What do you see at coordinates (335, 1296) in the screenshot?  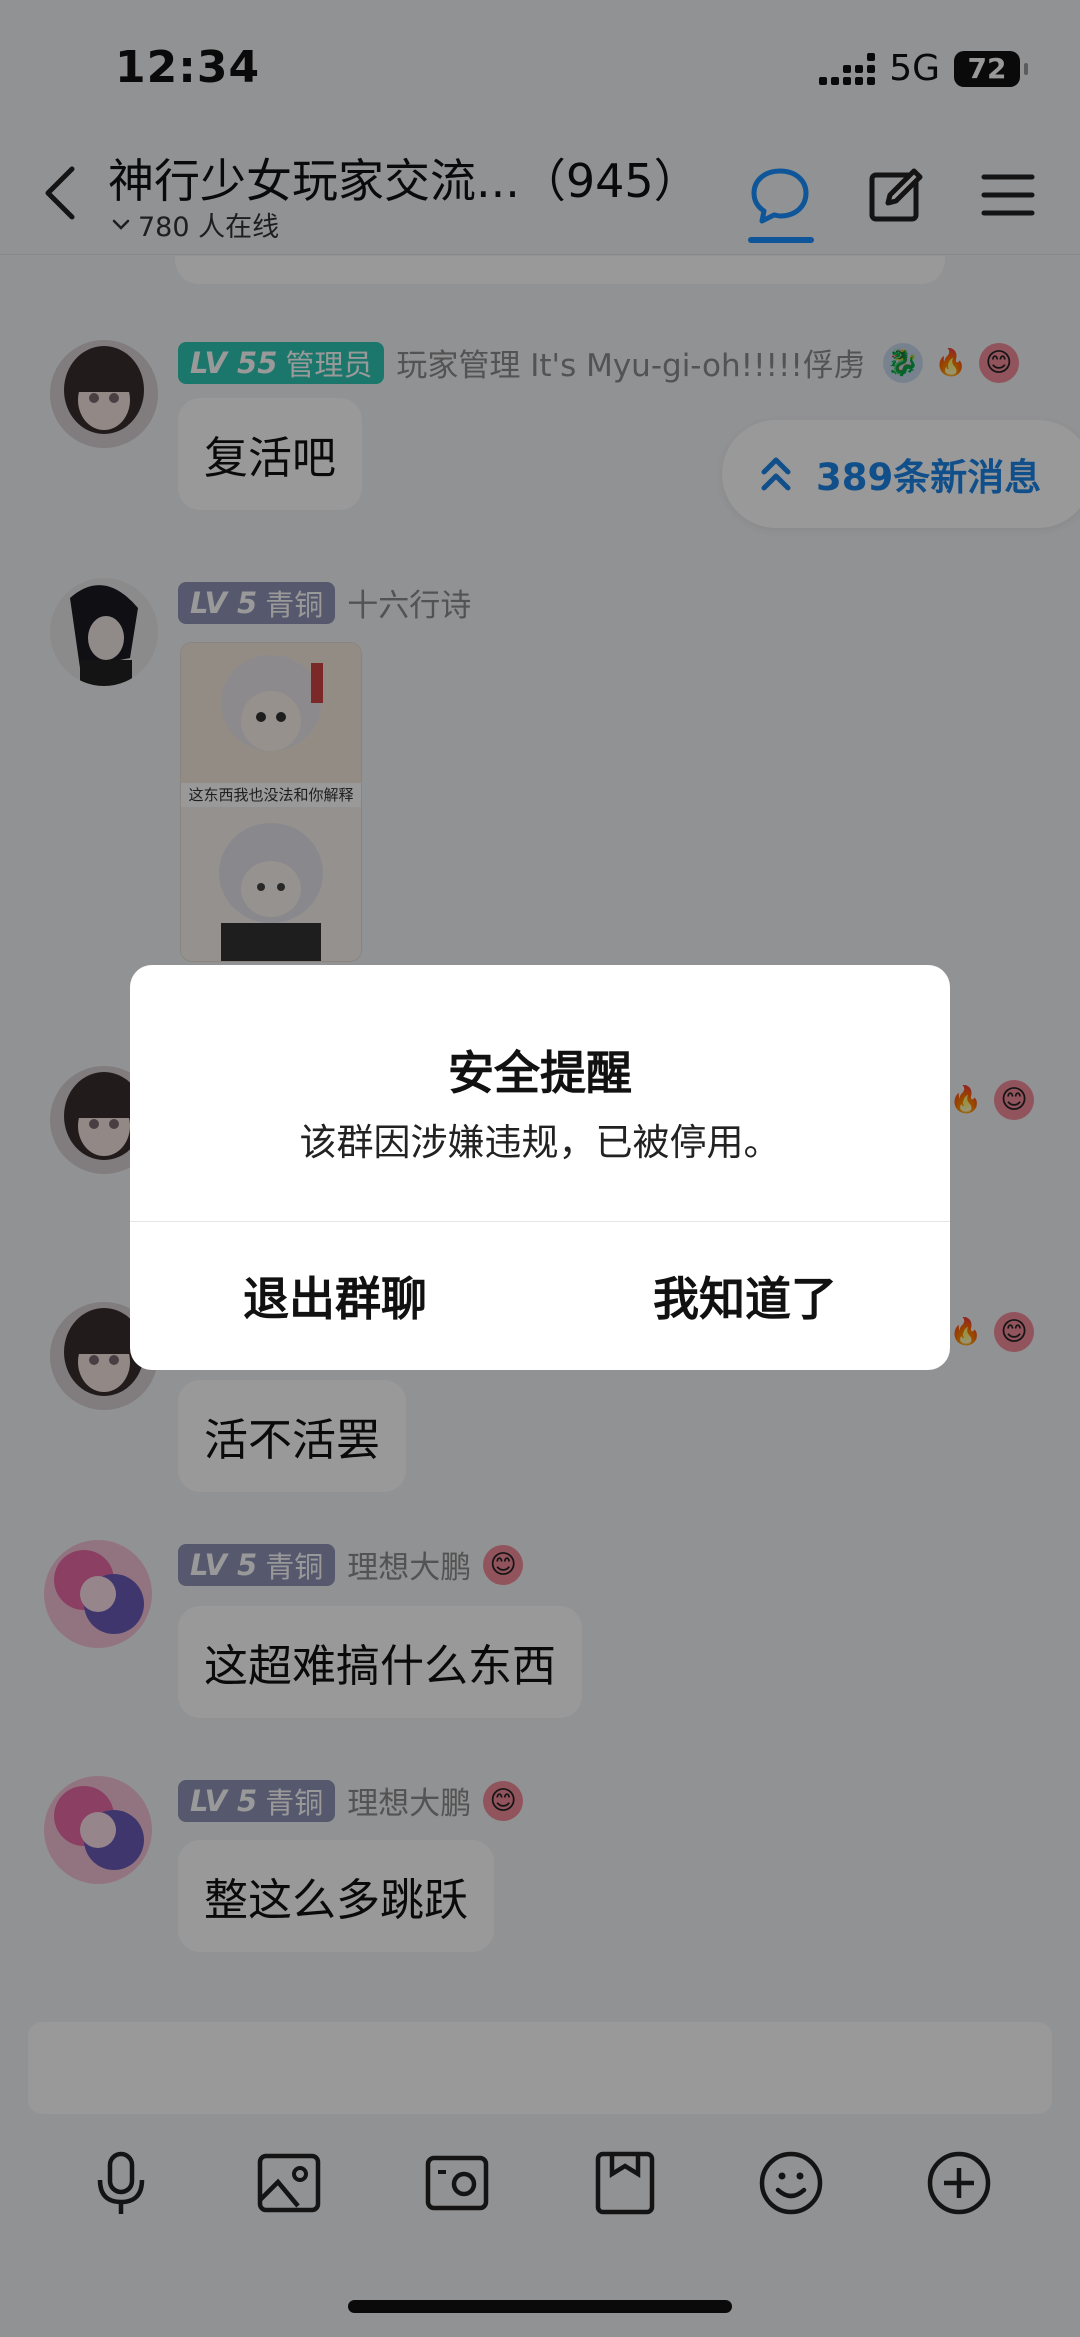 I see `exit-group-button: 退出群聊` at bounding box center [335, 1296].